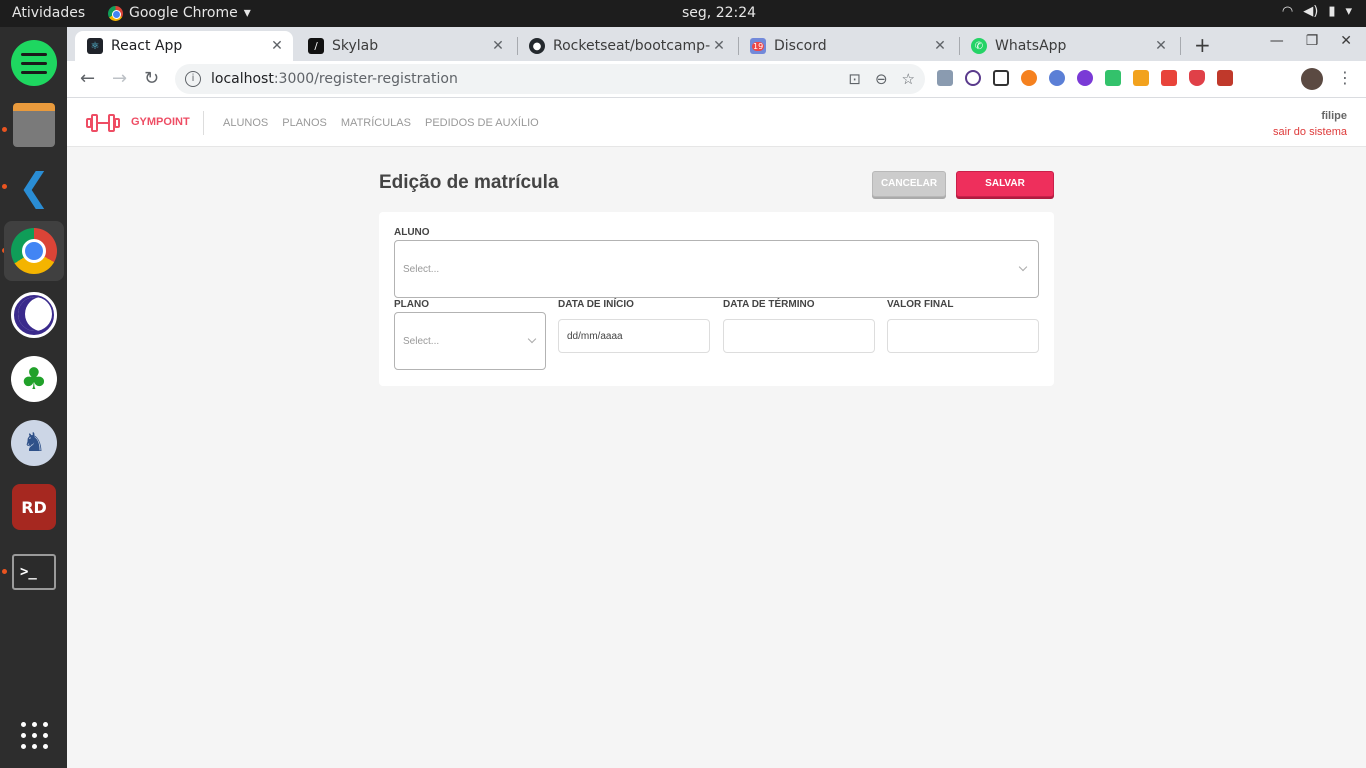  I want to click on nav-item-matriculas: MATRÍCULAS, so click(376, 123).